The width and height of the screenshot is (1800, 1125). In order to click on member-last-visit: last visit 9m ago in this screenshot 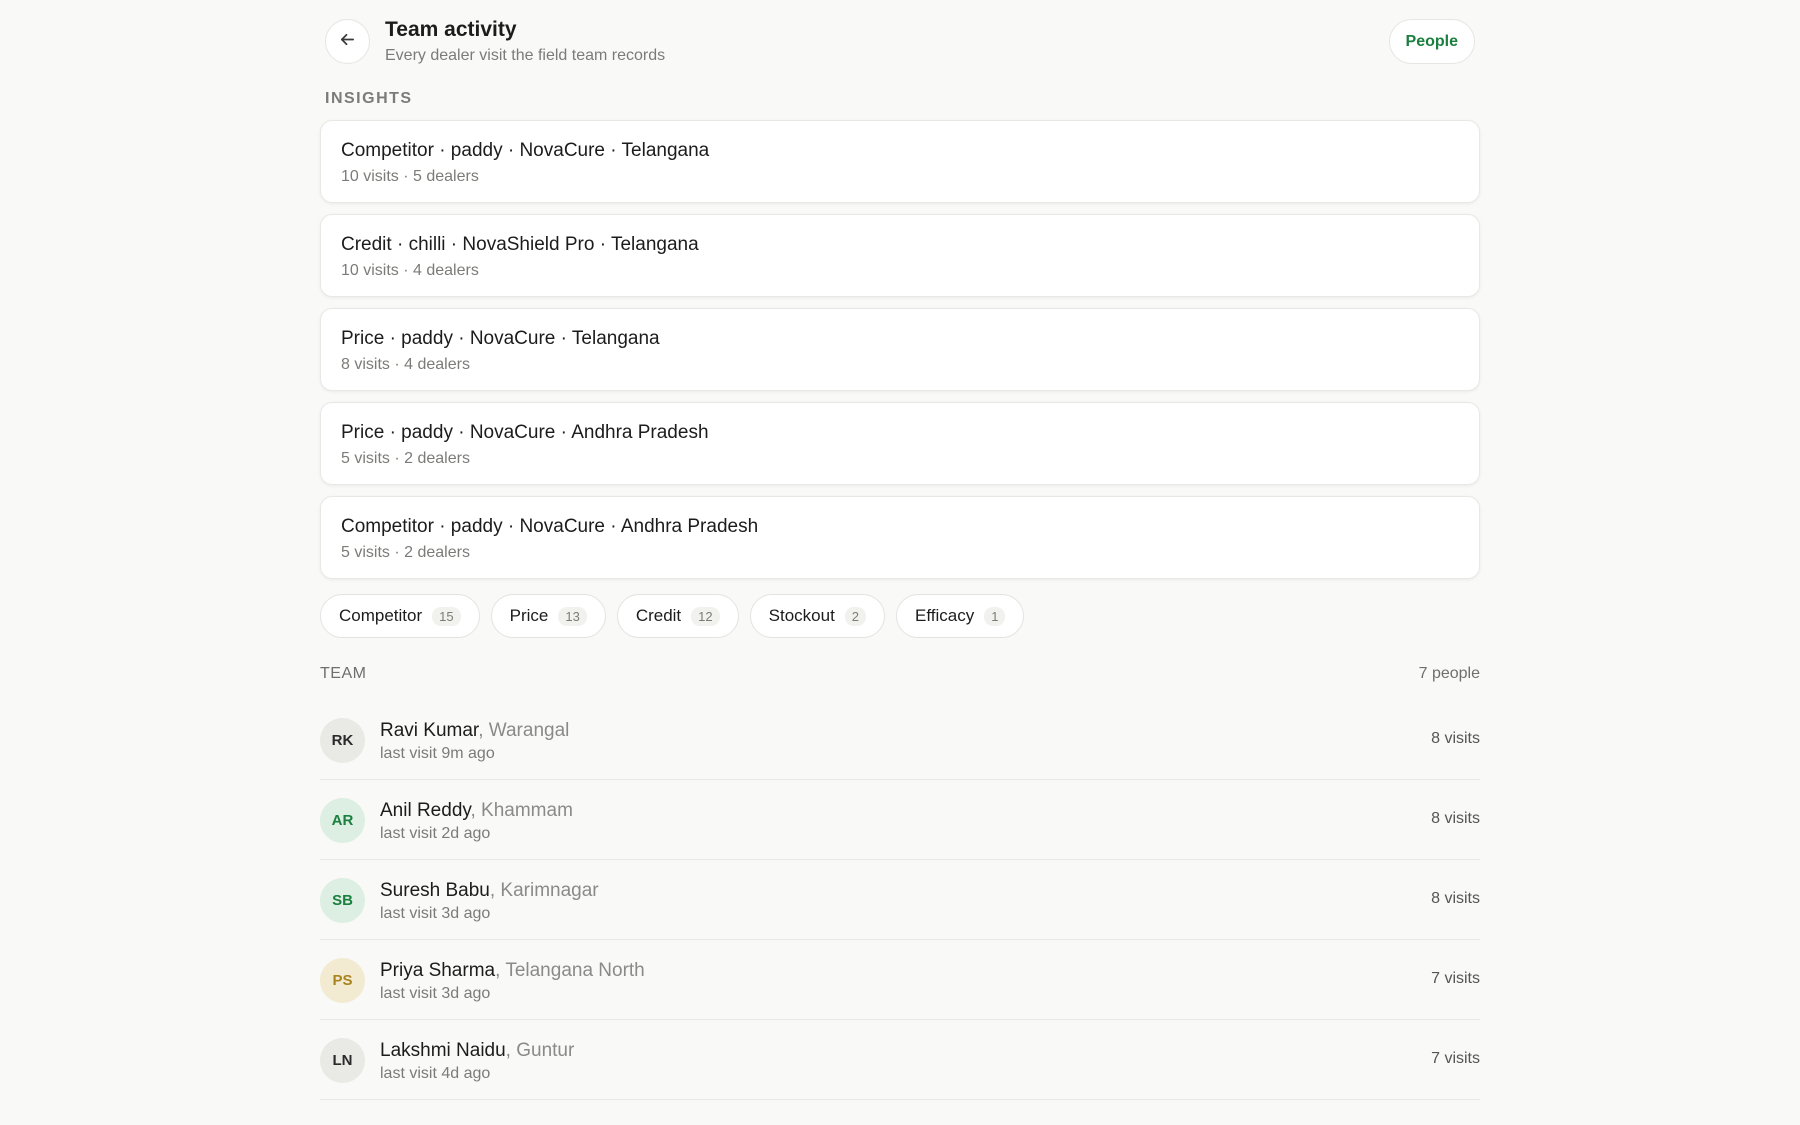, I will do `click(437, 753)`.